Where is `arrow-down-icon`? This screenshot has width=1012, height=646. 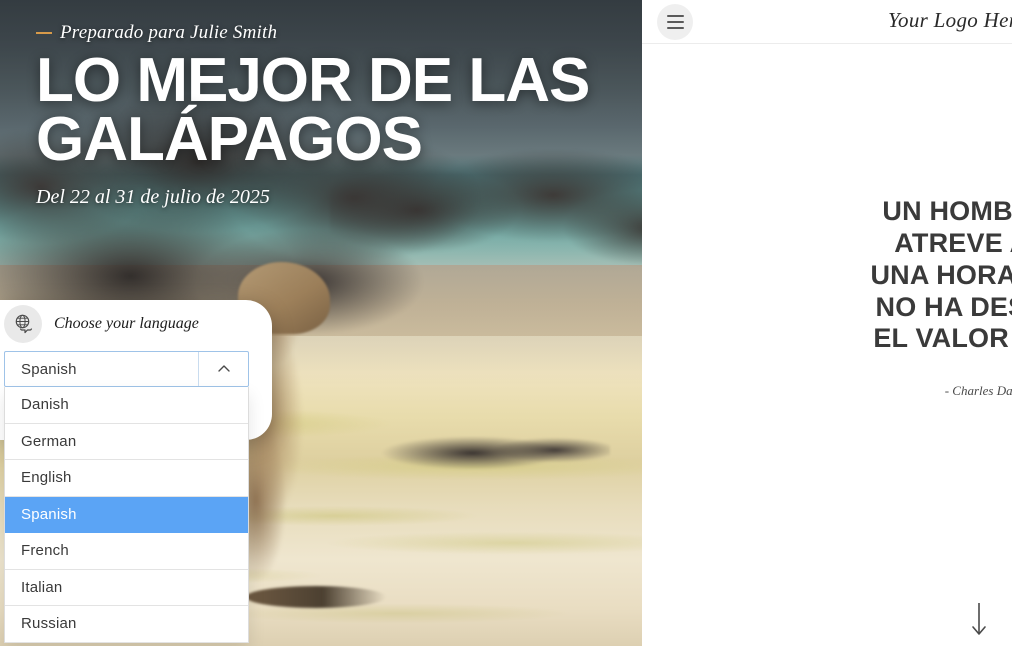 arrow-down-icon is located at coordinates (979, 620).